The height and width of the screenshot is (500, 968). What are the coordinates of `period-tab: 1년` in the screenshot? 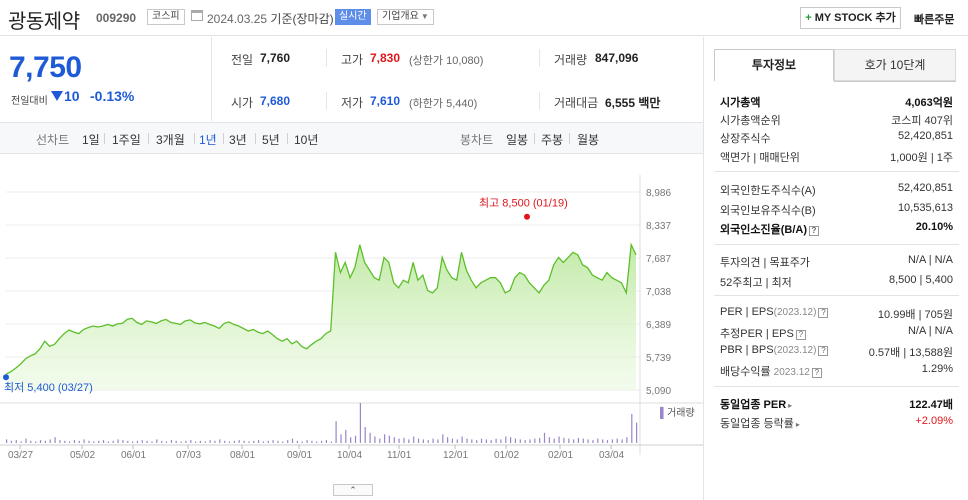 It's located at (208, 139).